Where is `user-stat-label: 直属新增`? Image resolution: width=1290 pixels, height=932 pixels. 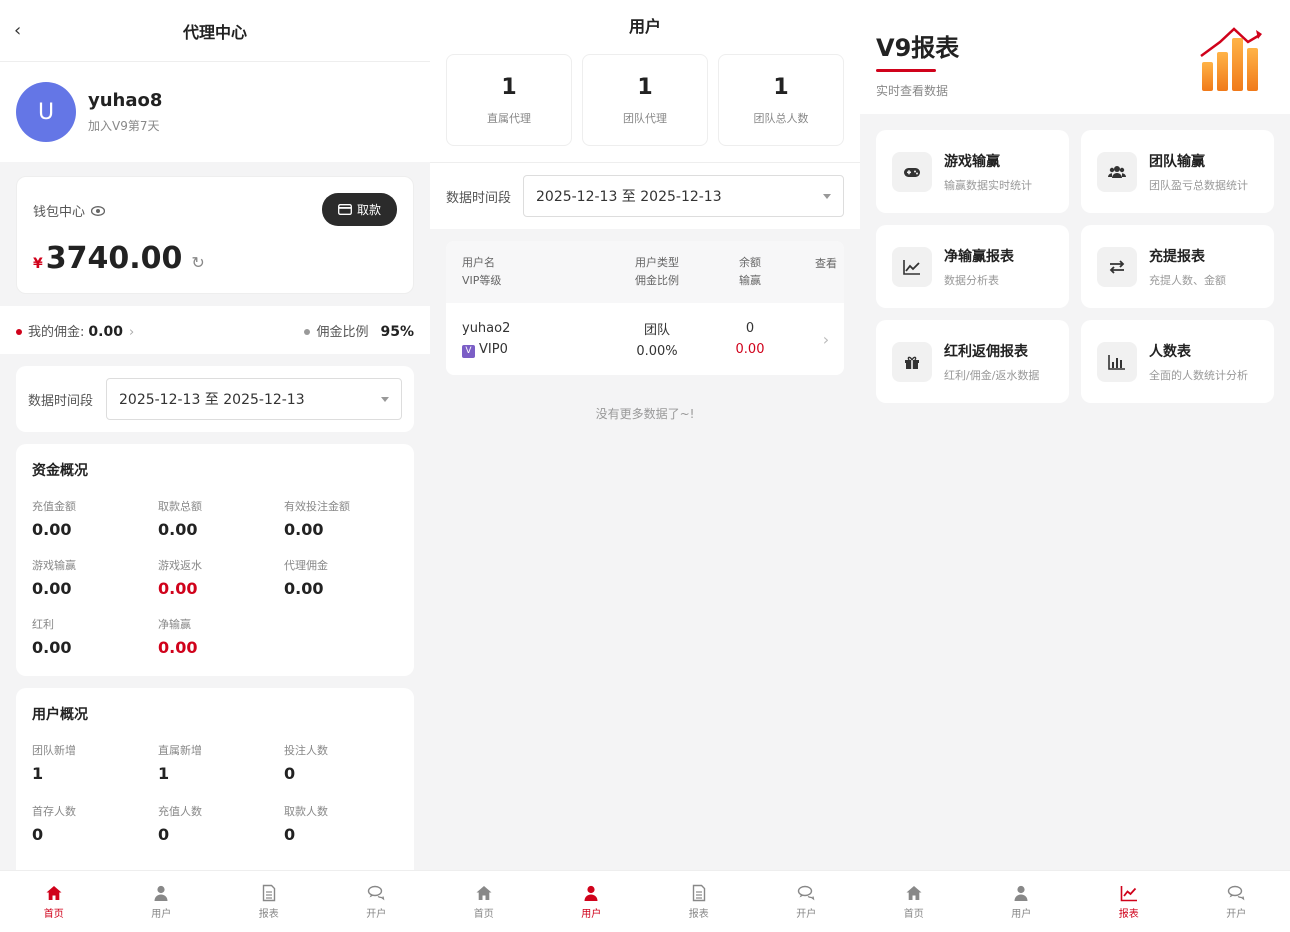
user-stat-label: 直属新增 is located at coordinates (180, 750).